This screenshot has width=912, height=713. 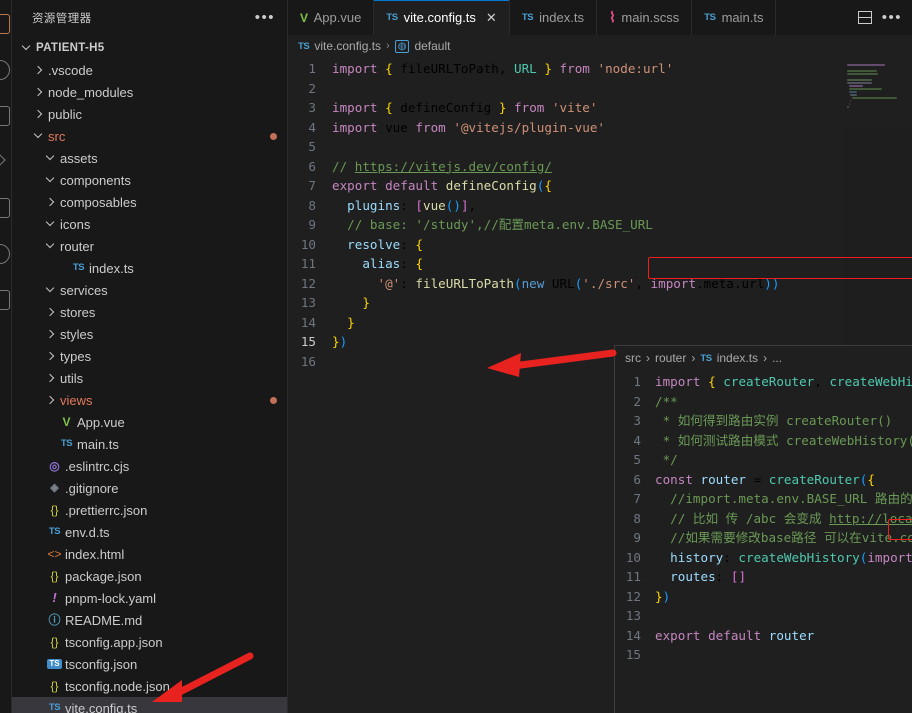 What do you see at coordinates (149, 158) in the screenshot?
I see `tree-item-assets: assets` at bounding box center [149, 158].